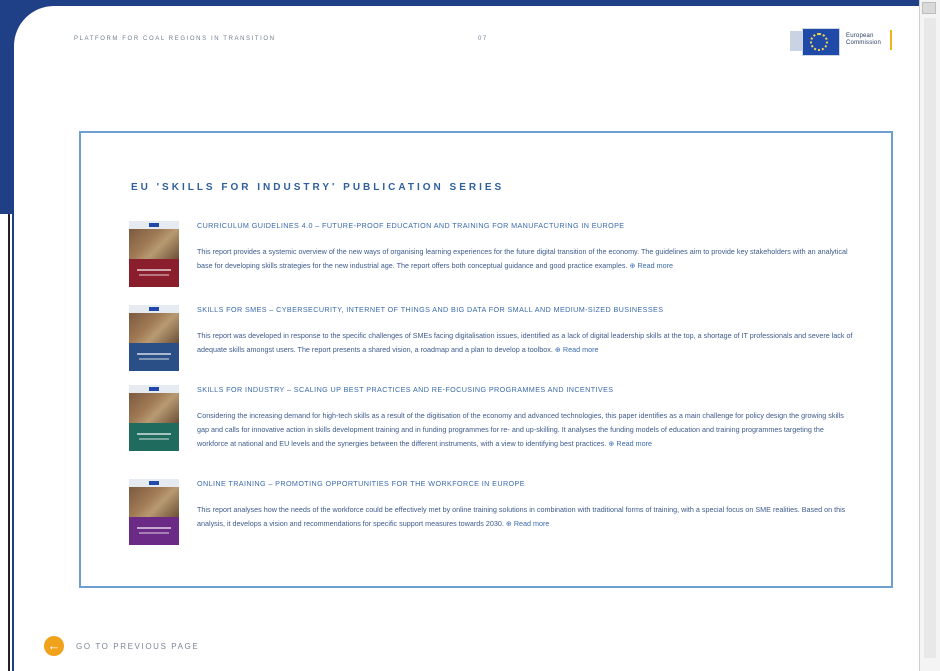 The height and width of the screenshot is (671, 940). What do you see at coordinates (137, 646) in the screenshot?
I see `previous-page-label: GO TO PREVIOUS PAGE` at bounding box center [137, 646].